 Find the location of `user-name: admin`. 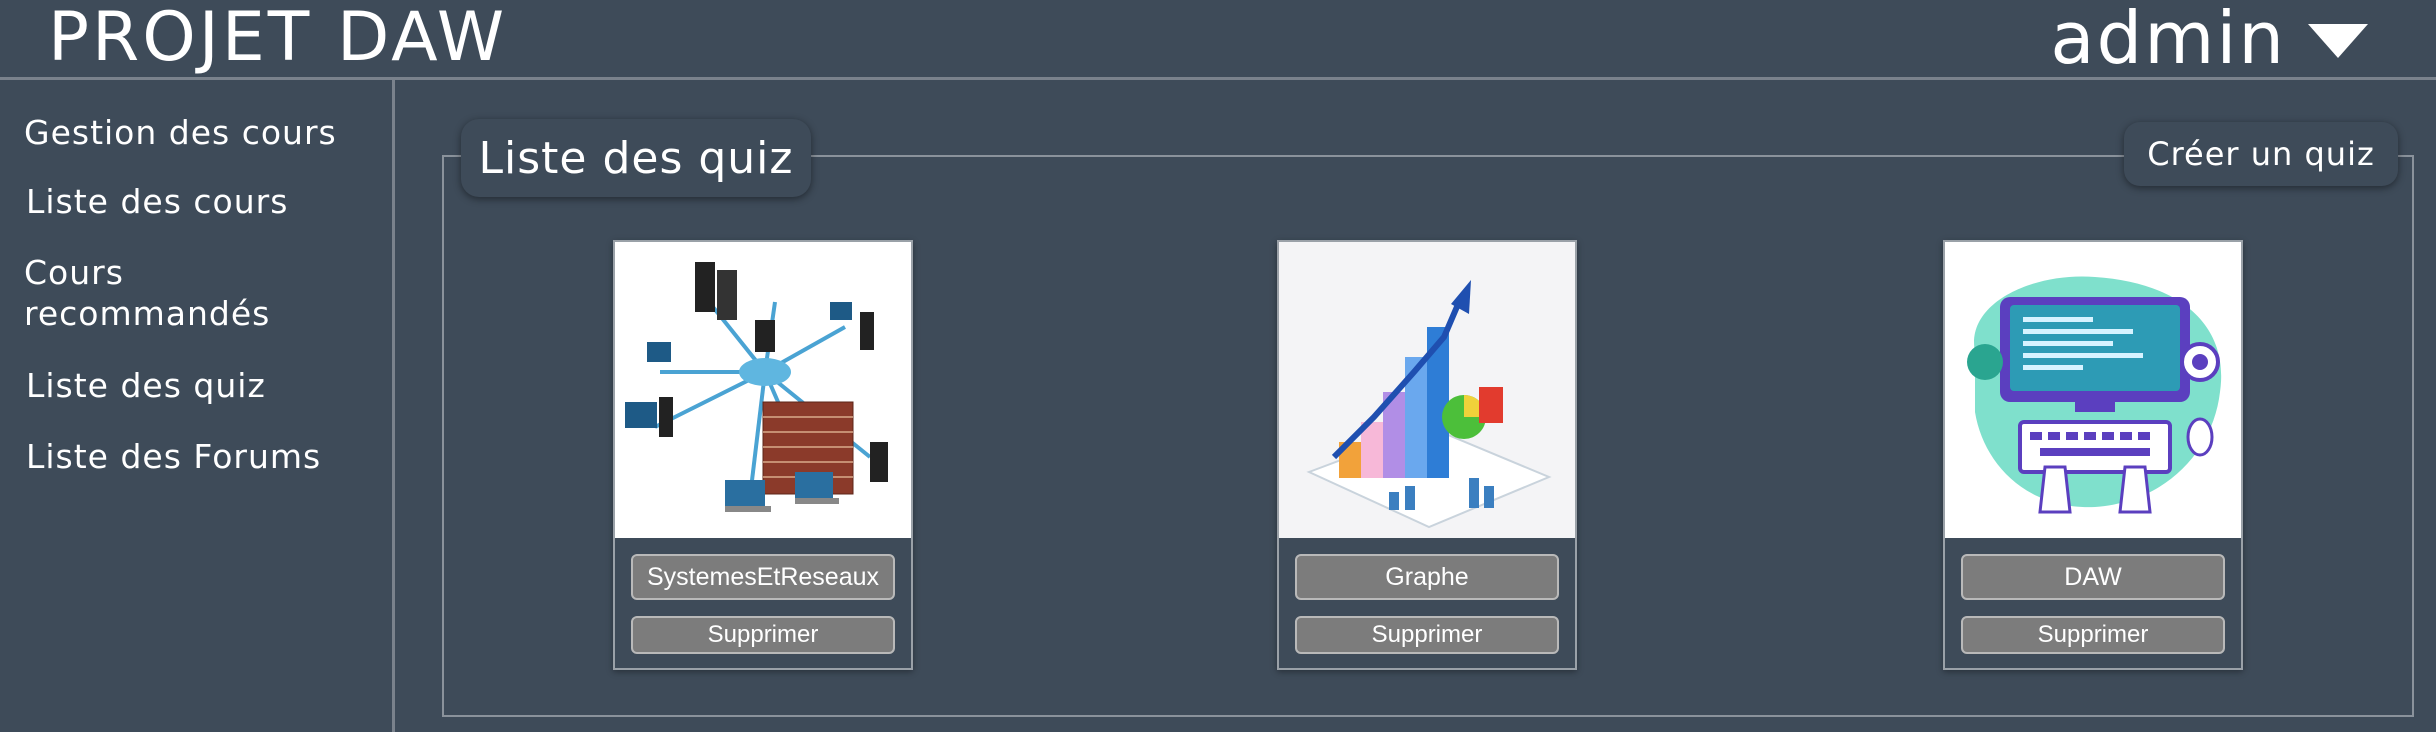

user-name: admin is located at coordinates (2168, 40).